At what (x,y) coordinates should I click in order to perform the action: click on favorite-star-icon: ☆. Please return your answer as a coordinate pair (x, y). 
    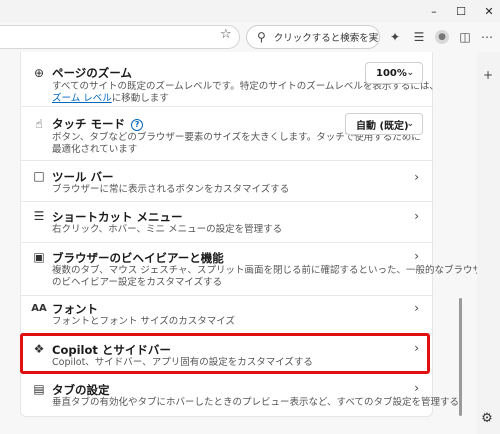
    Looking at the image, I should click on (226, 34).